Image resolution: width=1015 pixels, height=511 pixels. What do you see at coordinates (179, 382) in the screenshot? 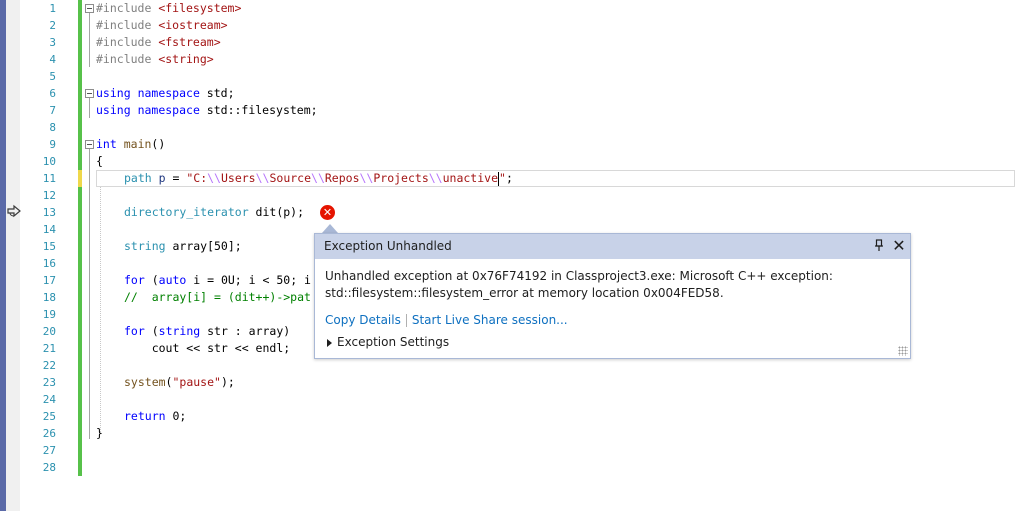
I see `code-text: system("pause");` at bounding box center [179, 382].